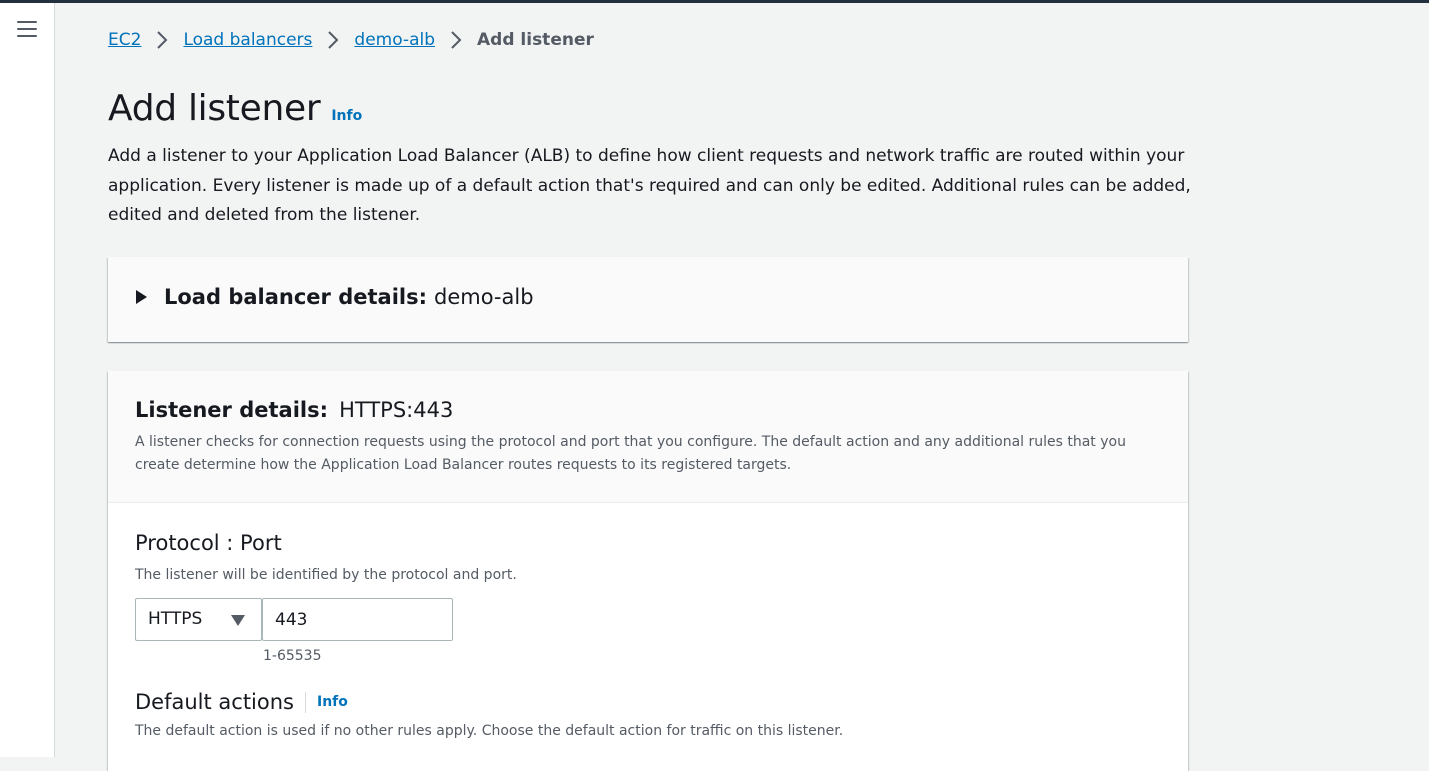 Image resolution: width=1429 pixels, height=771 pixels. What do you see at coordinates (332, 702) in the screenshot?
I see `default-actions-info-link: Info` at bounding box center [332, 702].